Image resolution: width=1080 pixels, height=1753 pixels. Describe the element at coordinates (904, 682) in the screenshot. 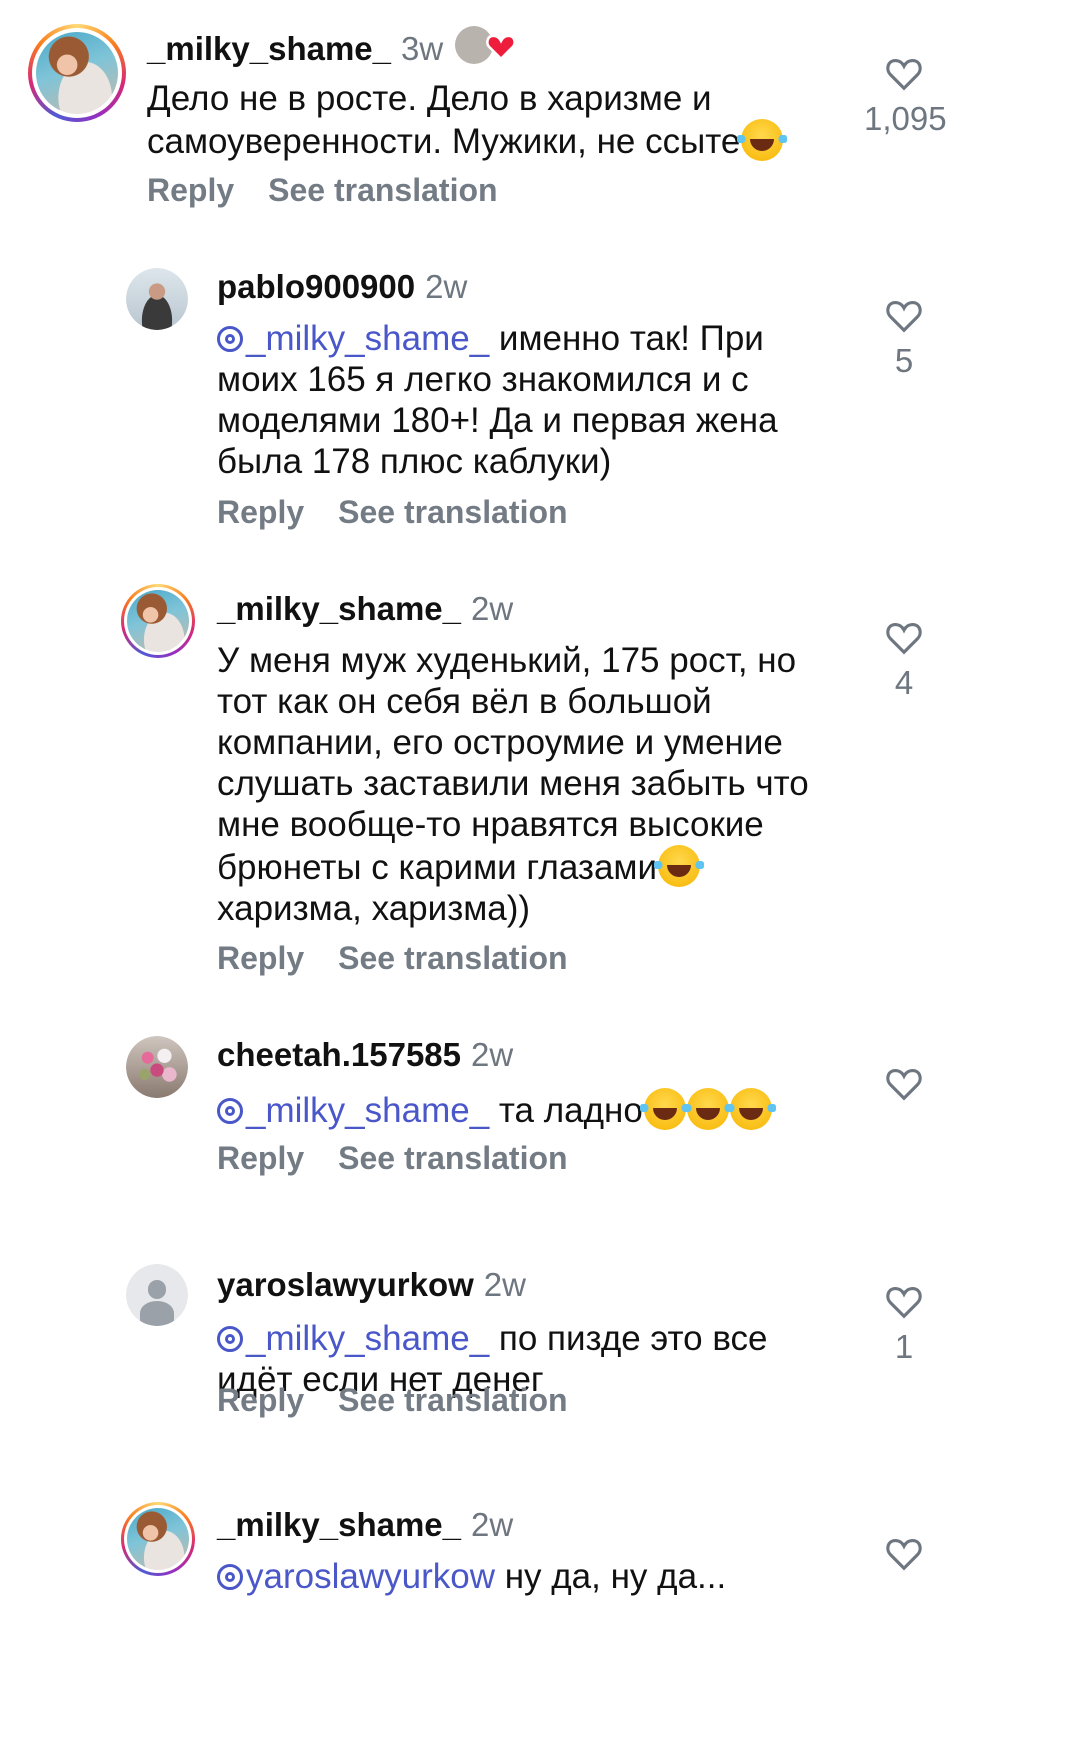

I see `like-count: 4` at that location.